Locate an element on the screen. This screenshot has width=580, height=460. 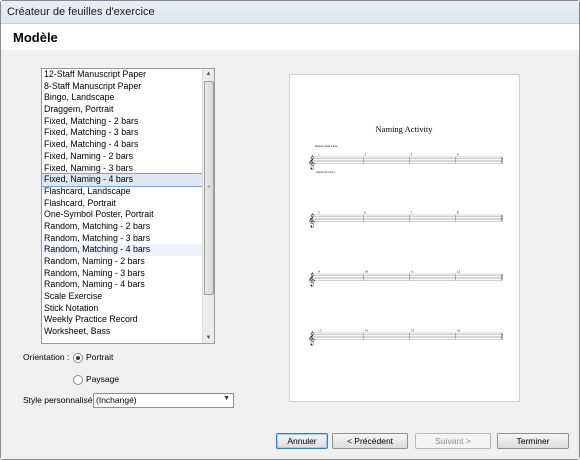
preview-title: Naming Activity is located at coordinates (405, 129).